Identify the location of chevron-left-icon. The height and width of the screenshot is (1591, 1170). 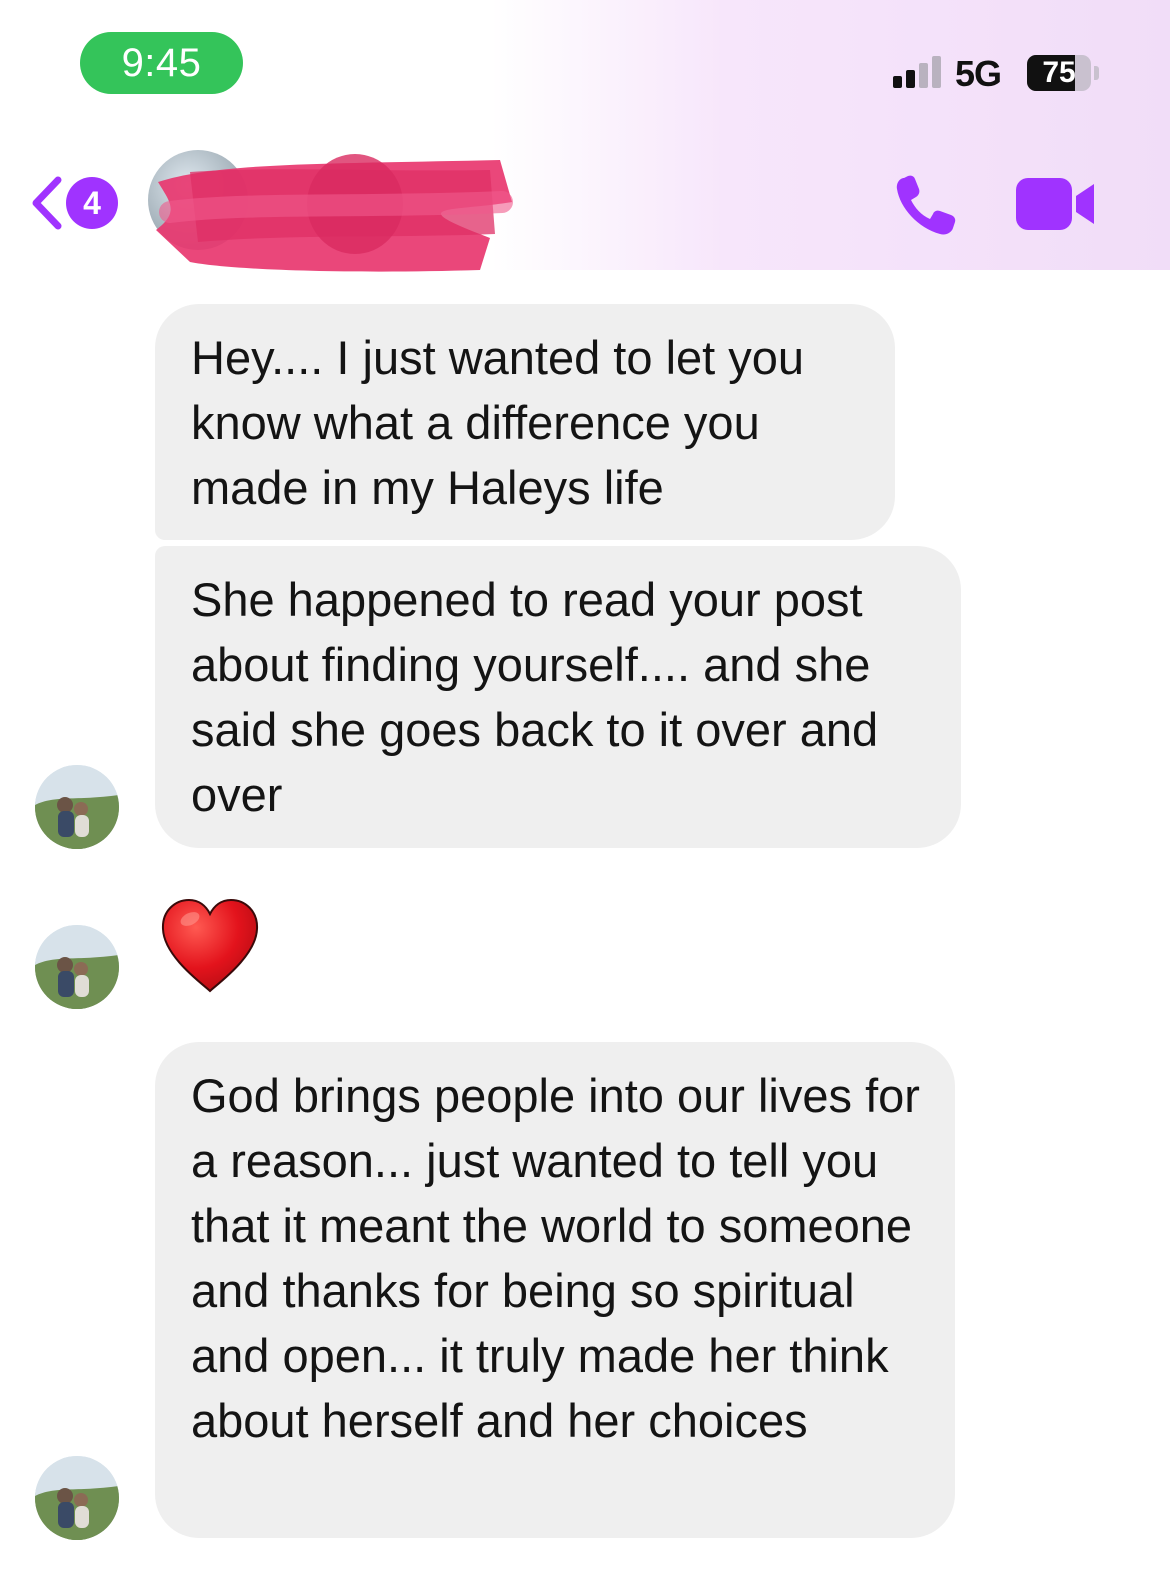
(47, 203).